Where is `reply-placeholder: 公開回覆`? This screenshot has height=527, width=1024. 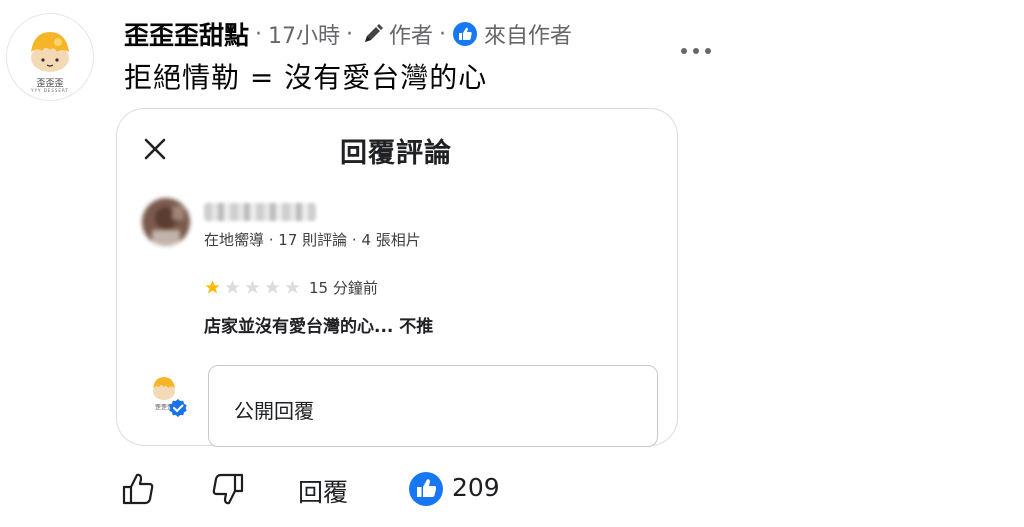
reply-placeholder: 公開回覆 is located at coordinates (274, 411).